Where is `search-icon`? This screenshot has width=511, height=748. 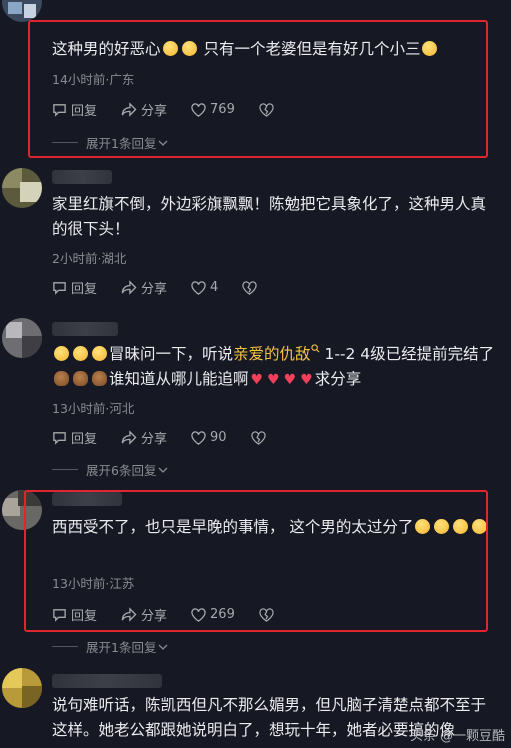 search-icon is located at coordinates (315, 348).